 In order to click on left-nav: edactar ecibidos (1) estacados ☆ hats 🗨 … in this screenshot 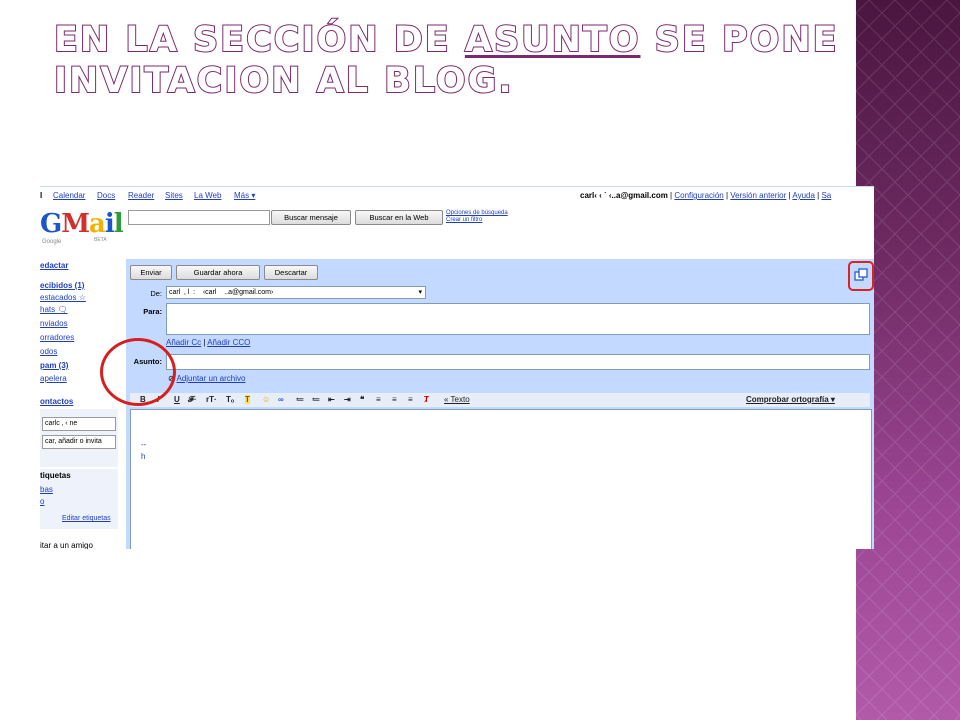, I will do `click(79, 404)`.